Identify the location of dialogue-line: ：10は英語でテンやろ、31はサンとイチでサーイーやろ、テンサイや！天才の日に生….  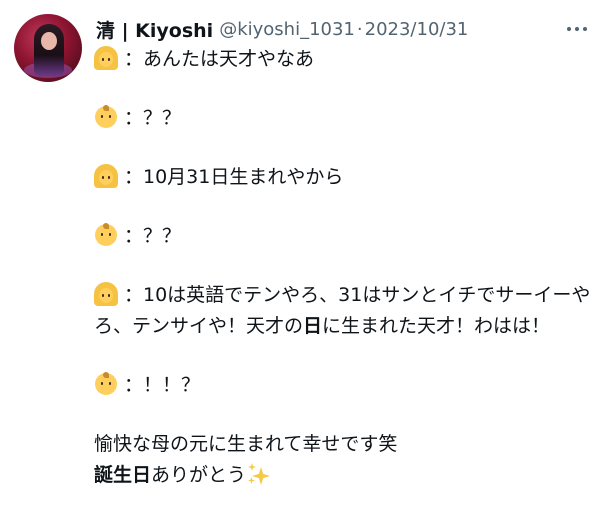
(342, 309).